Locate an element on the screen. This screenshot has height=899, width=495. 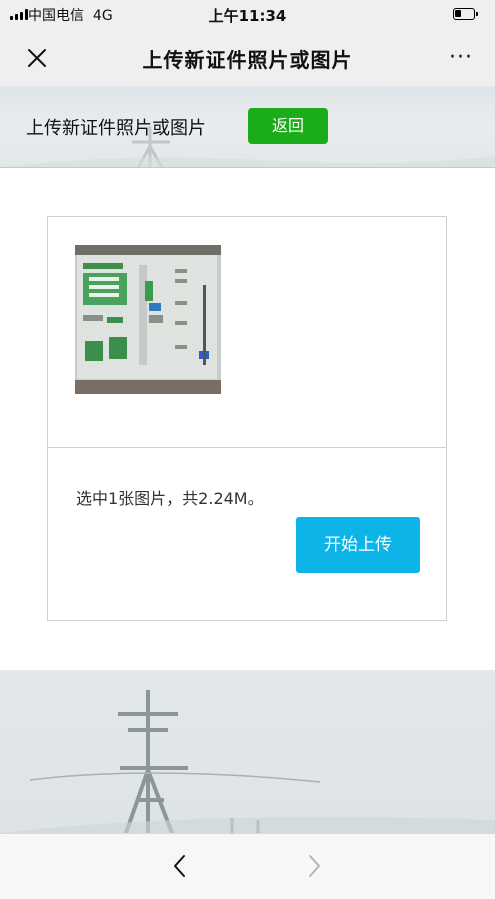
chevron-right-icon is located at coordinates (314, 866).